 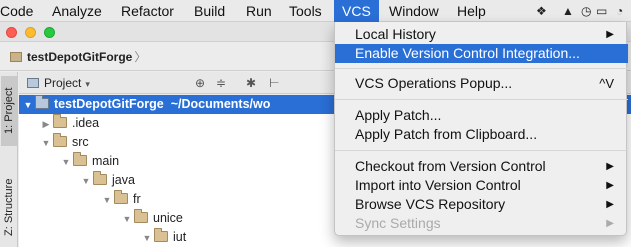 I want to click on menu-item-vcs-operations-popup: VCS Operations Popup... ^V, so click(x=481, y=83).